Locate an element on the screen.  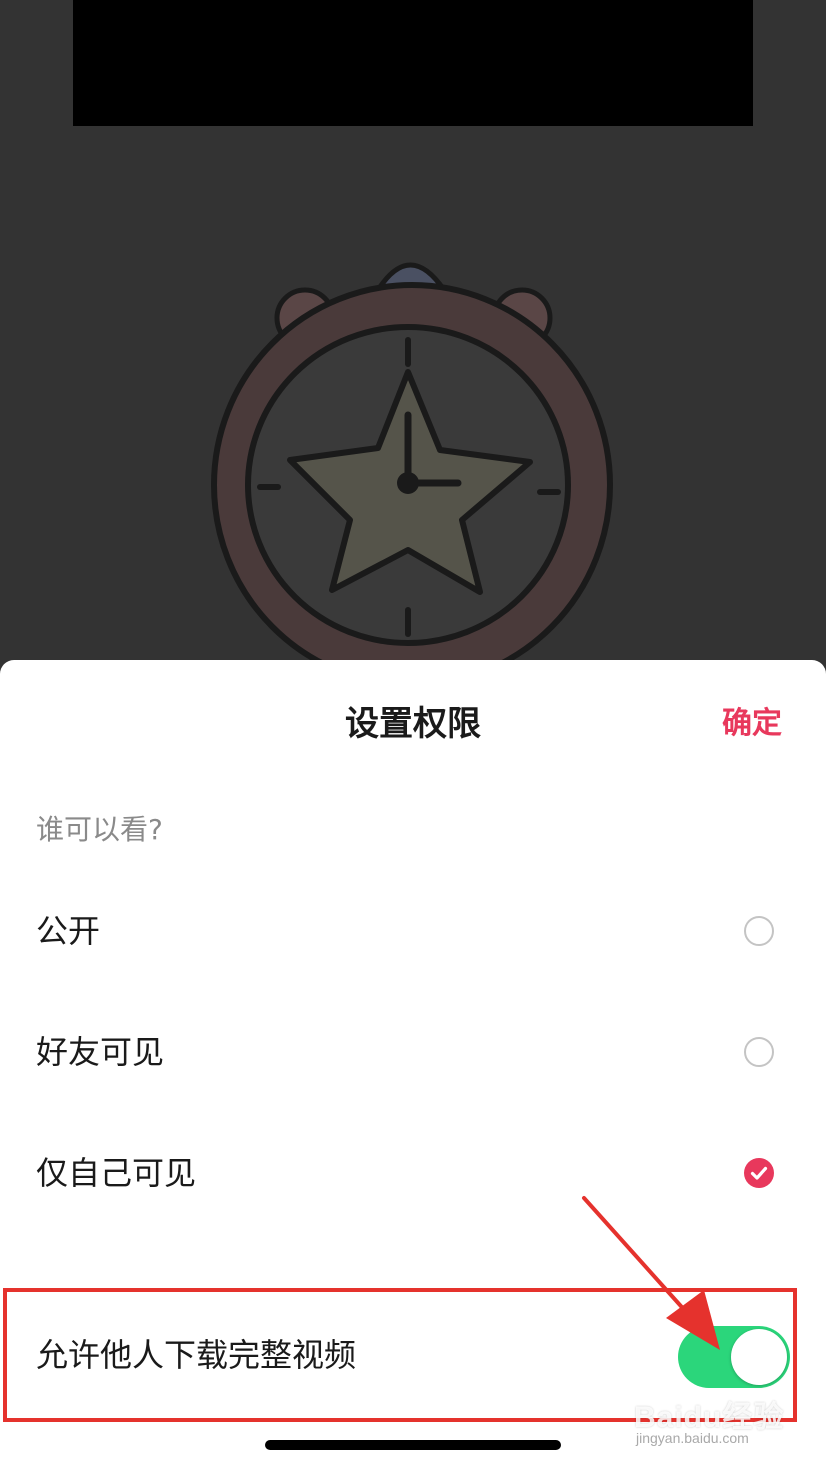
option-label: 公开 is located at coordinates (68, 931).